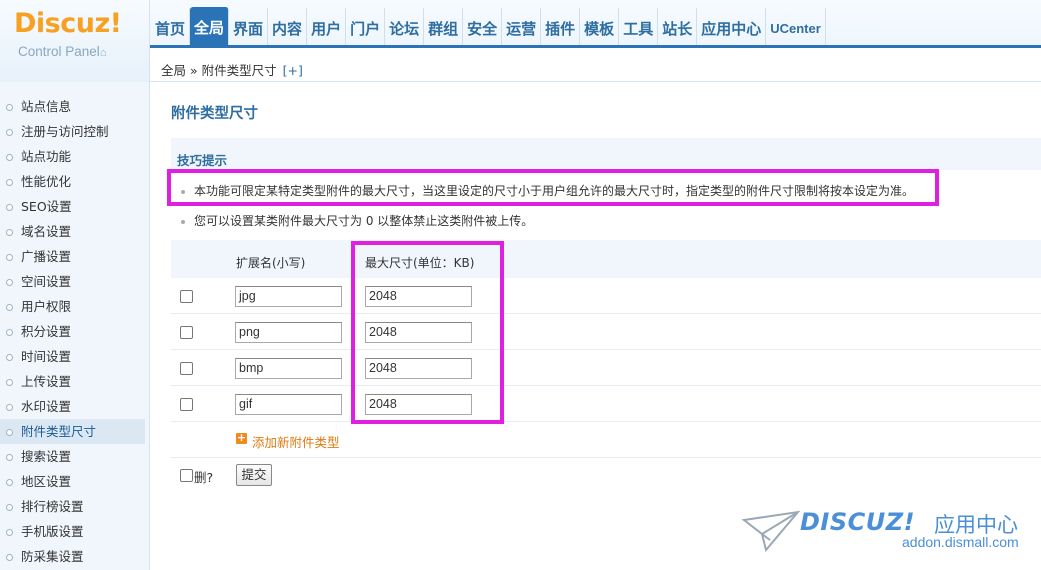 This screenshot has height=570, width=1041. I want to click on nav-tab: 应用中心, so click(732, 27).